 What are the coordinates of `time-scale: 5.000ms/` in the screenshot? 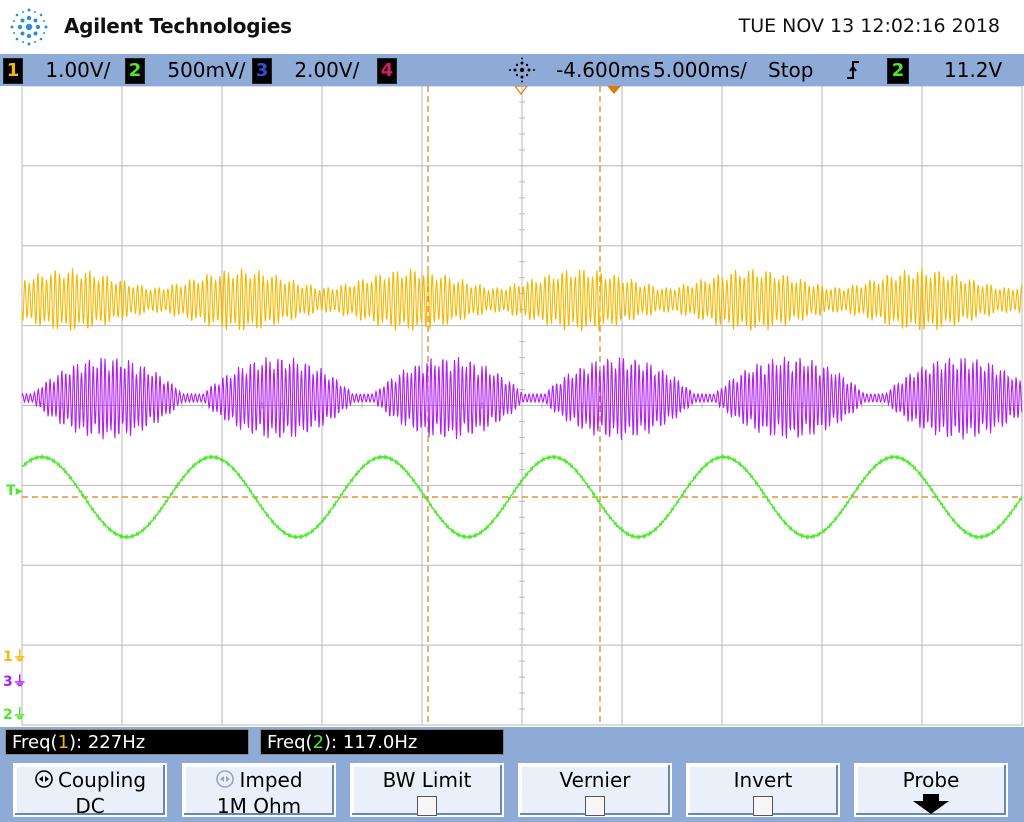 It's located at (700, 70).